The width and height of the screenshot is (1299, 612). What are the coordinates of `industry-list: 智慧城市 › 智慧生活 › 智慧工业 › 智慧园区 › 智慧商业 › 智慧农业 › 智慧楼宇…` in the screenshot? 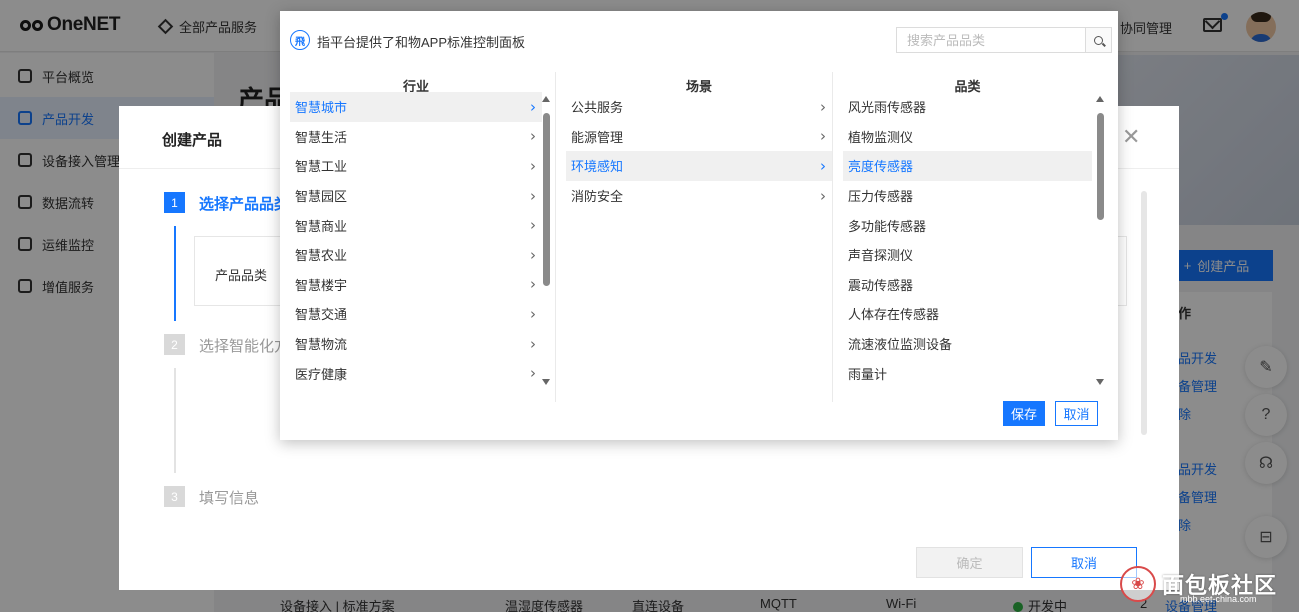 It's located at (416, 240).